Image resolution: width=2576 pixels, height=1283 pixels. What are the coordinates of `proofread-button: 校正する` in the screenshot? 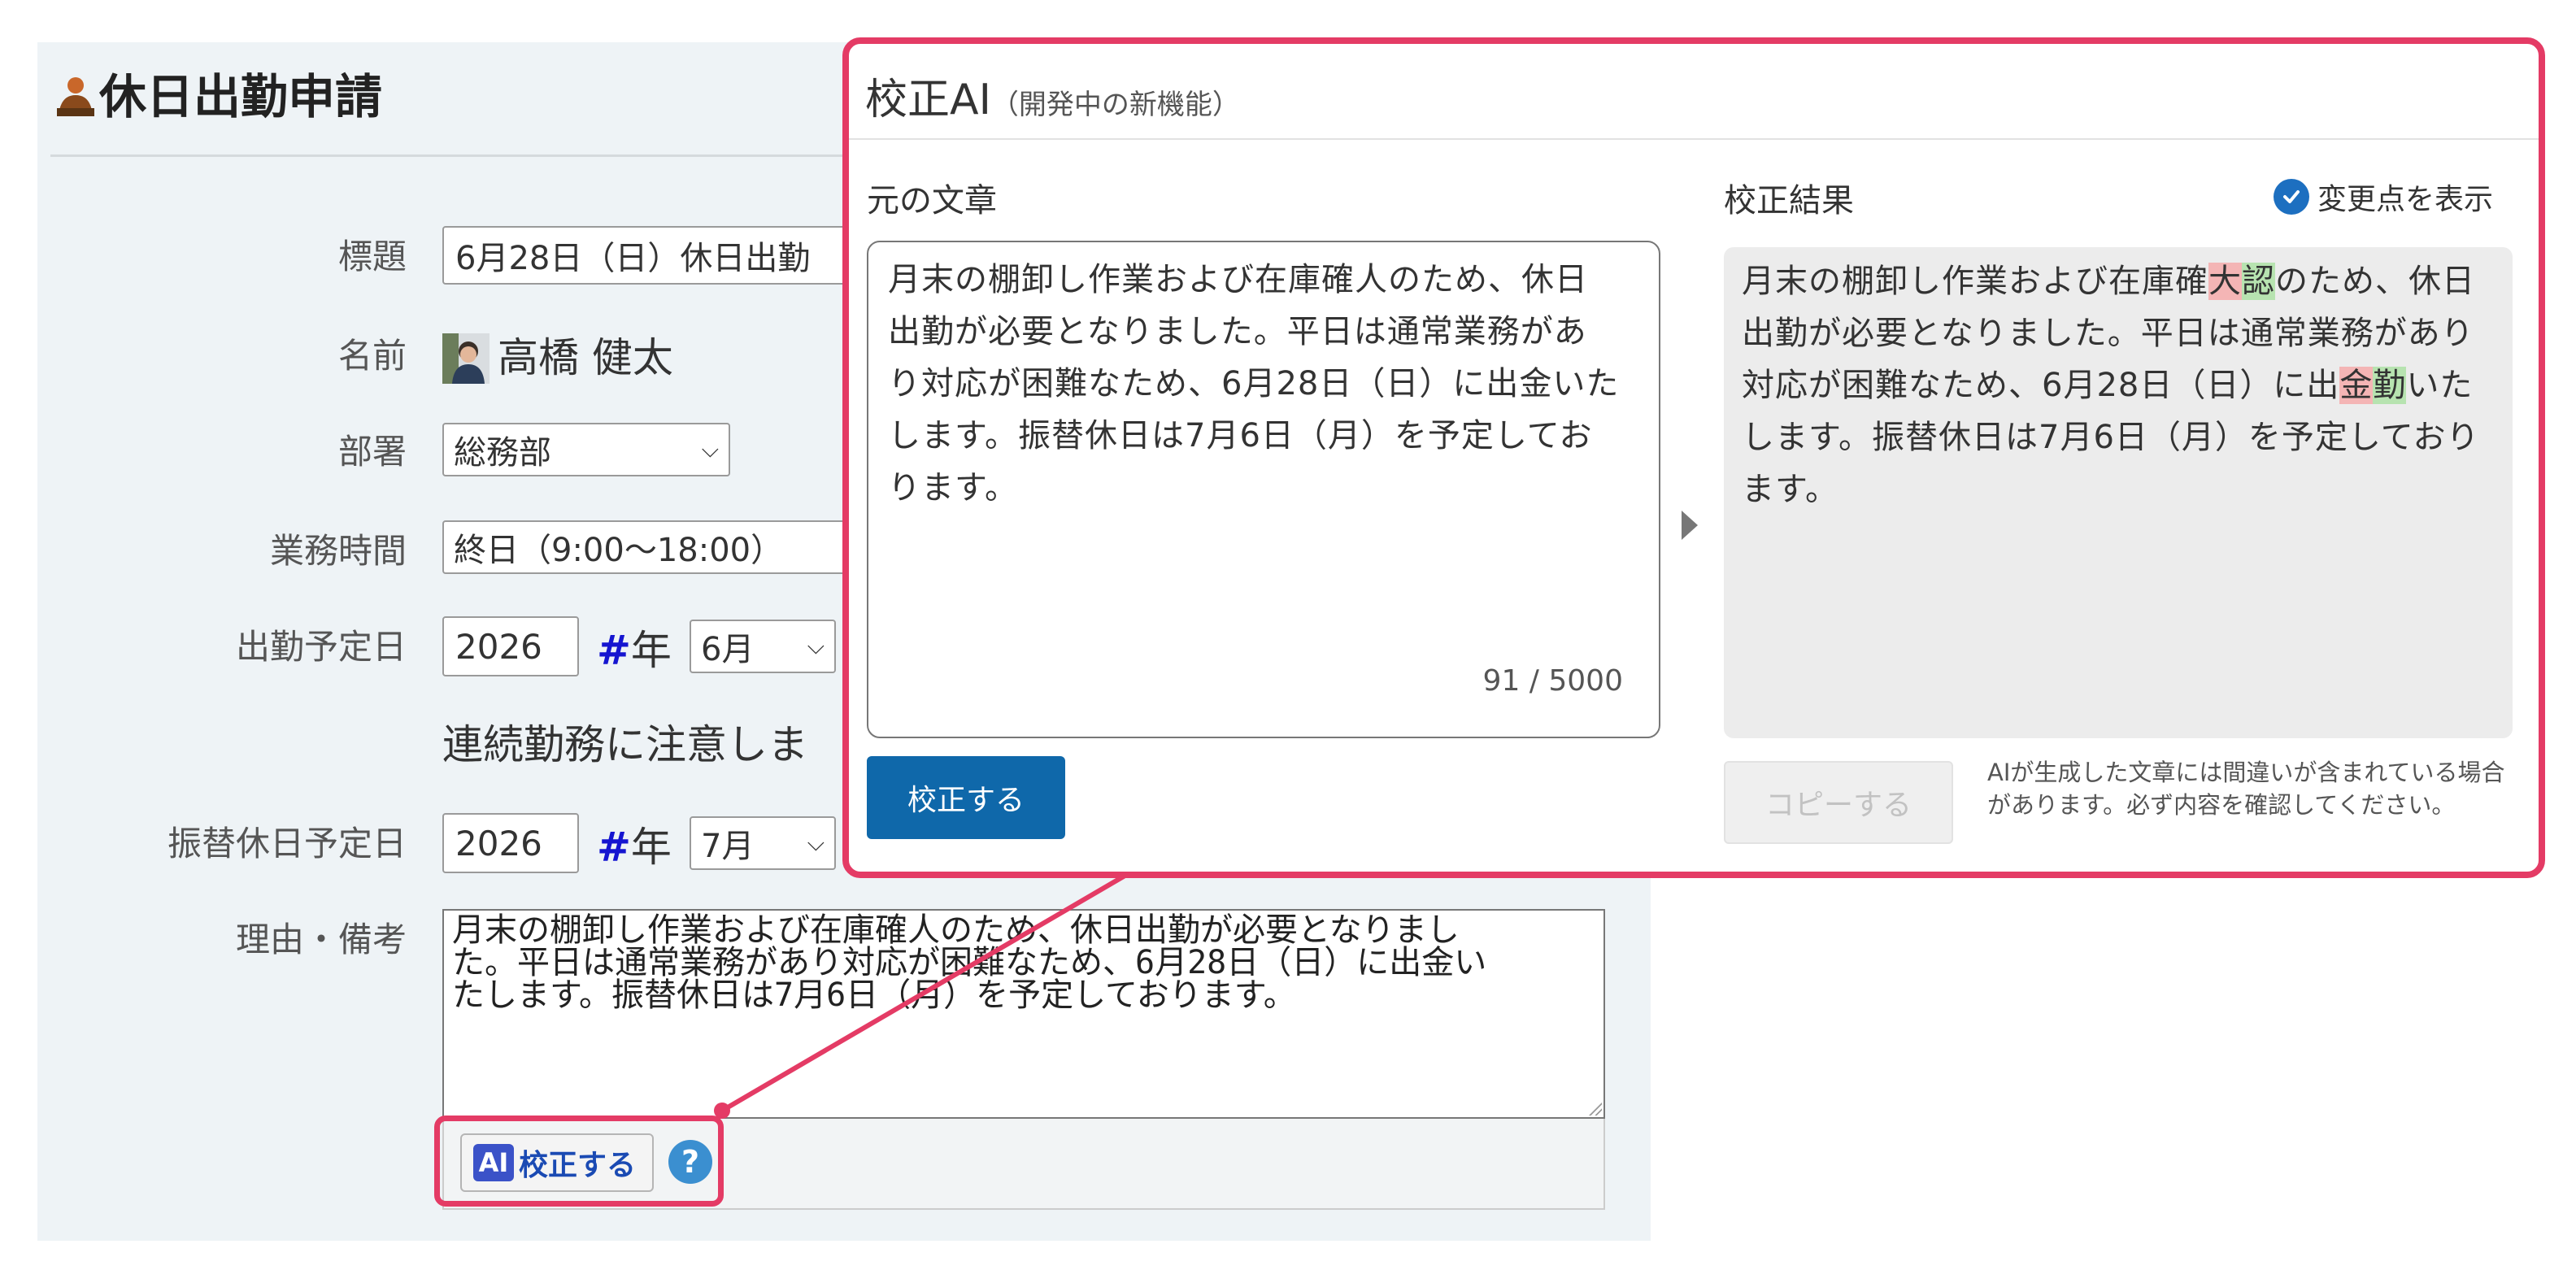 It's located at (966, 798).